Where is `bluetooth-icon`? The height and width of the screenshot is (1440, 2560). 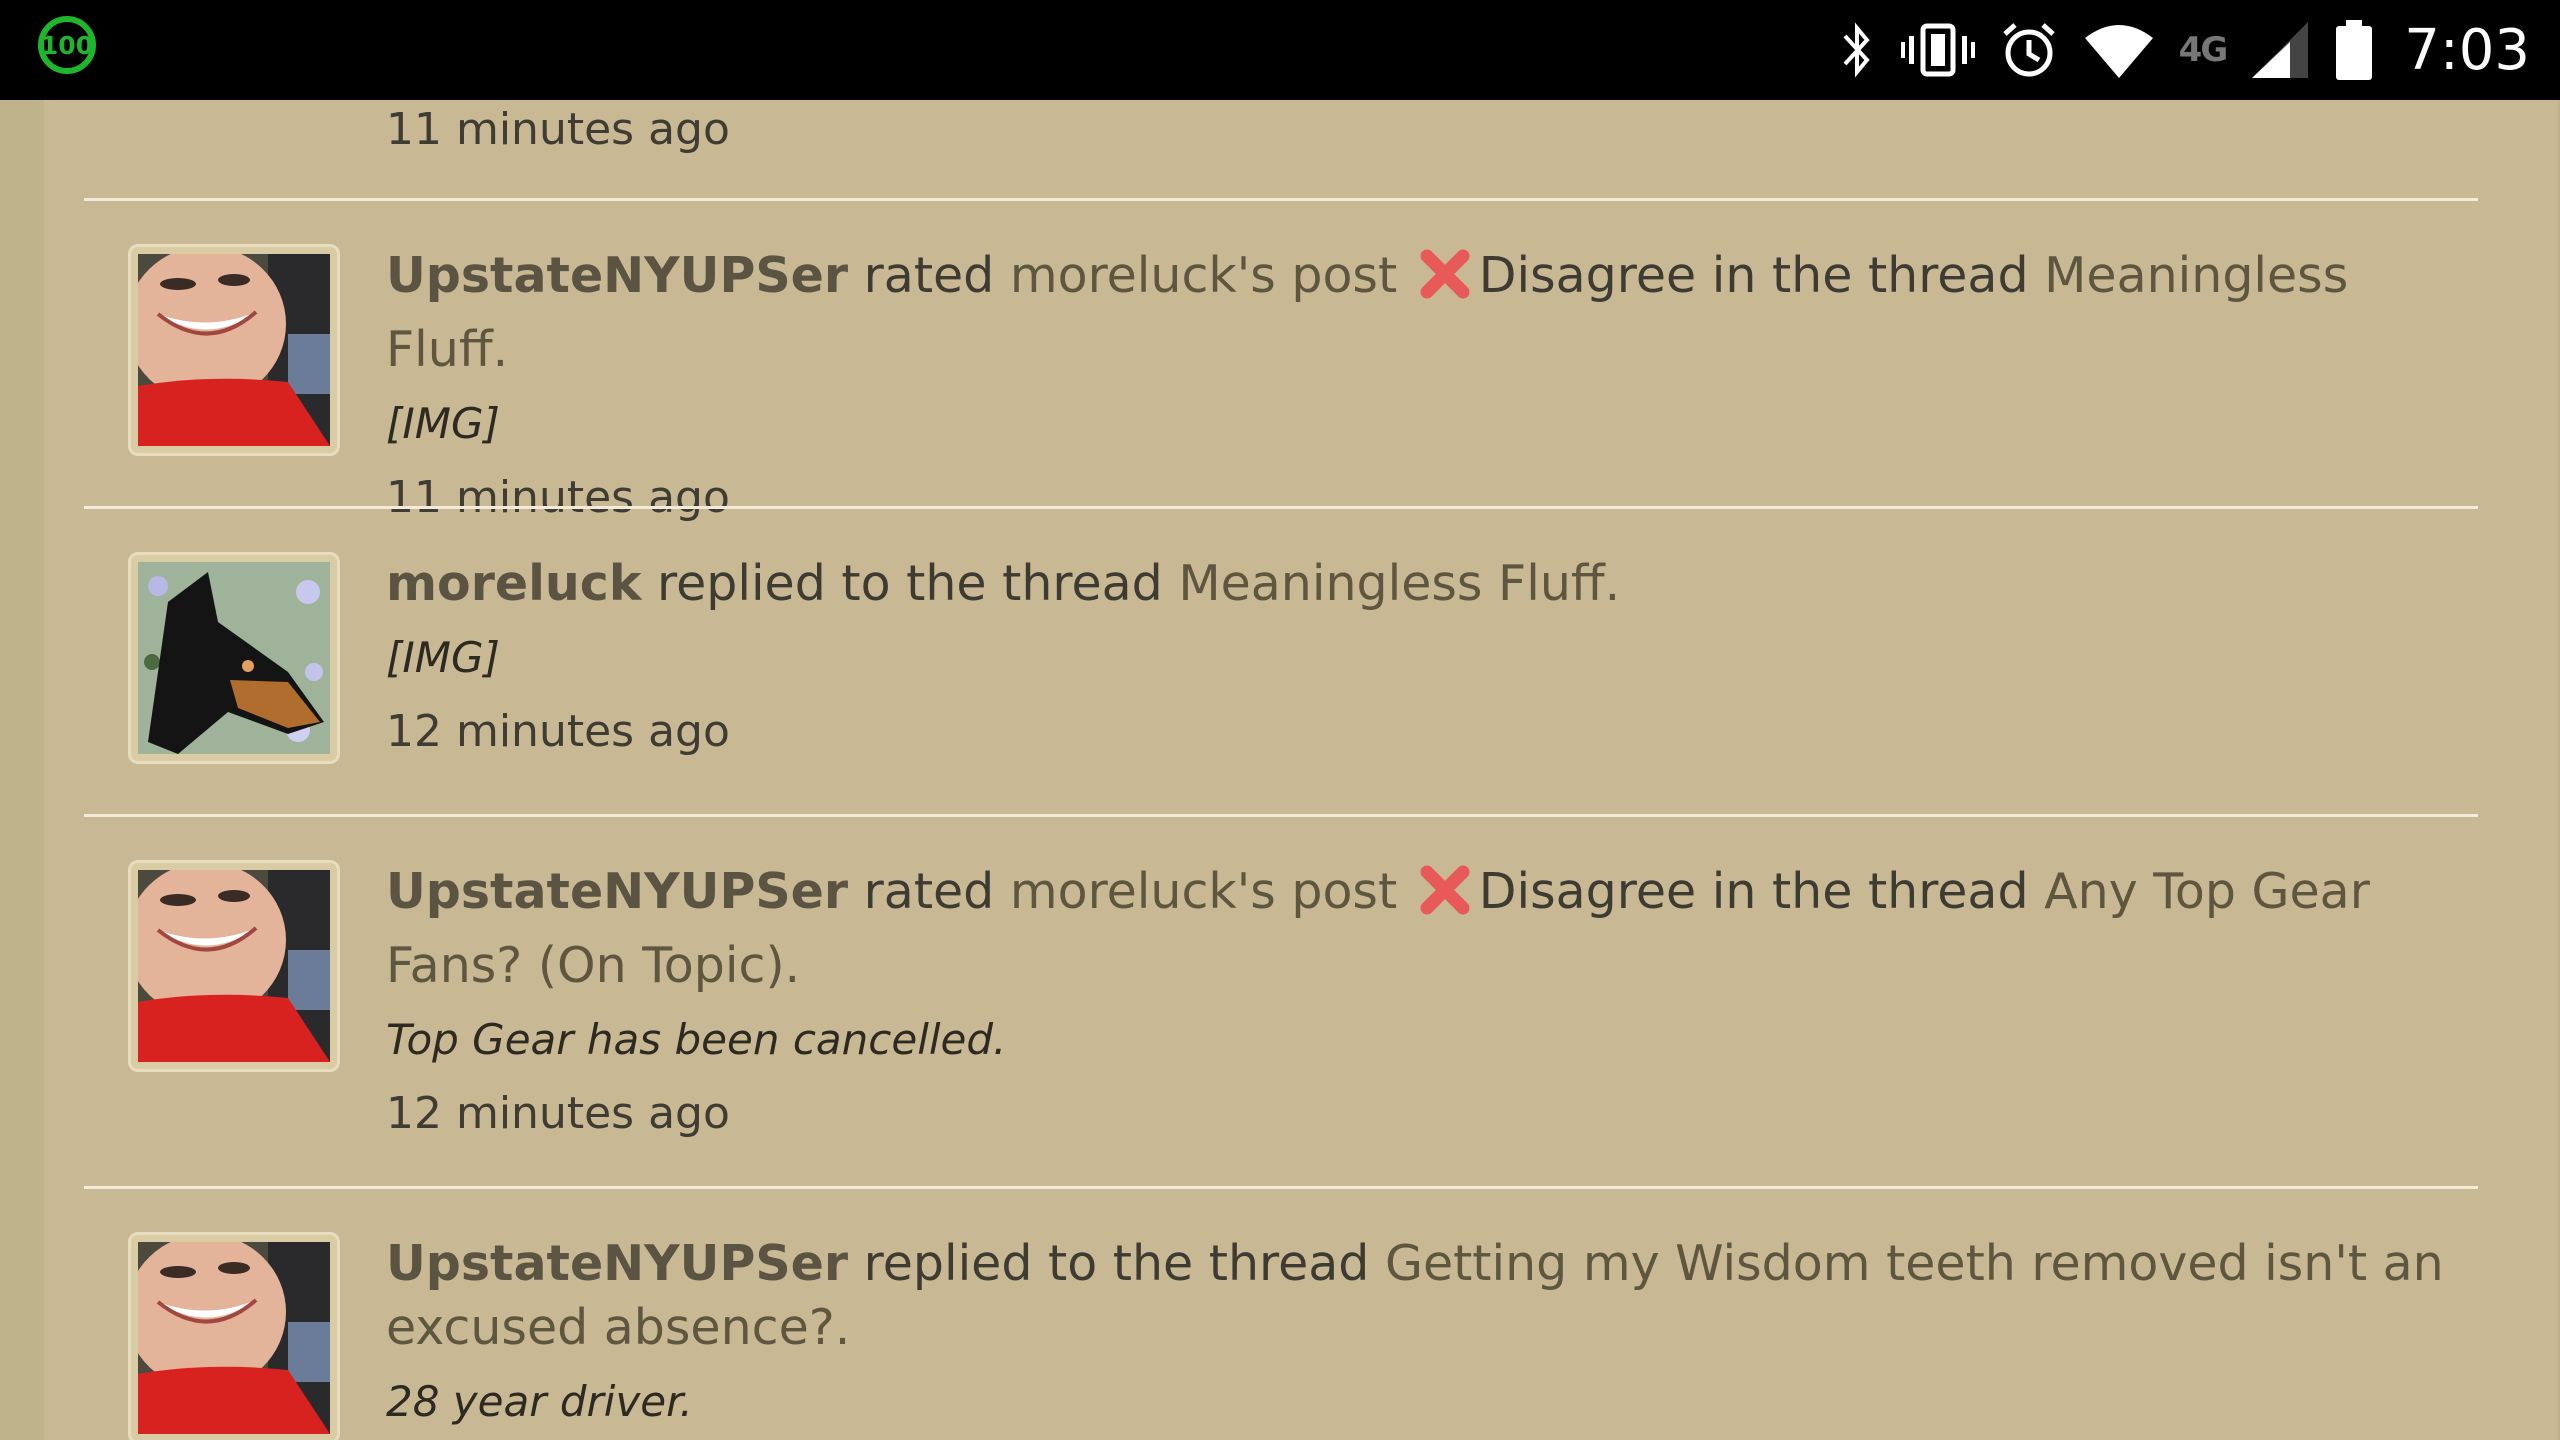
bluetooth-icon is located at coordinates (1857, 50).